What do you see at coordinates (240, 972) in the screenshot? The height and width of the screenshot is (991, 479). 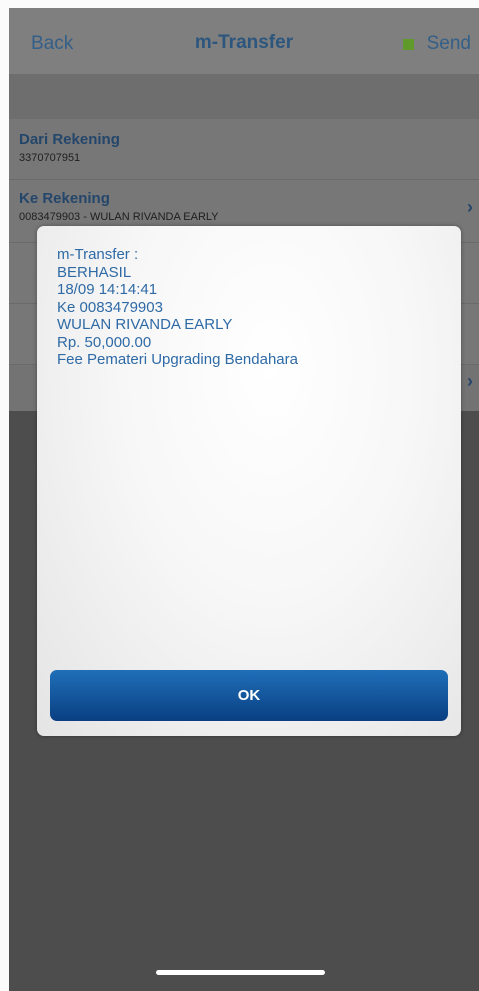 I see `home-indicator` at bounding box center [240, 972].